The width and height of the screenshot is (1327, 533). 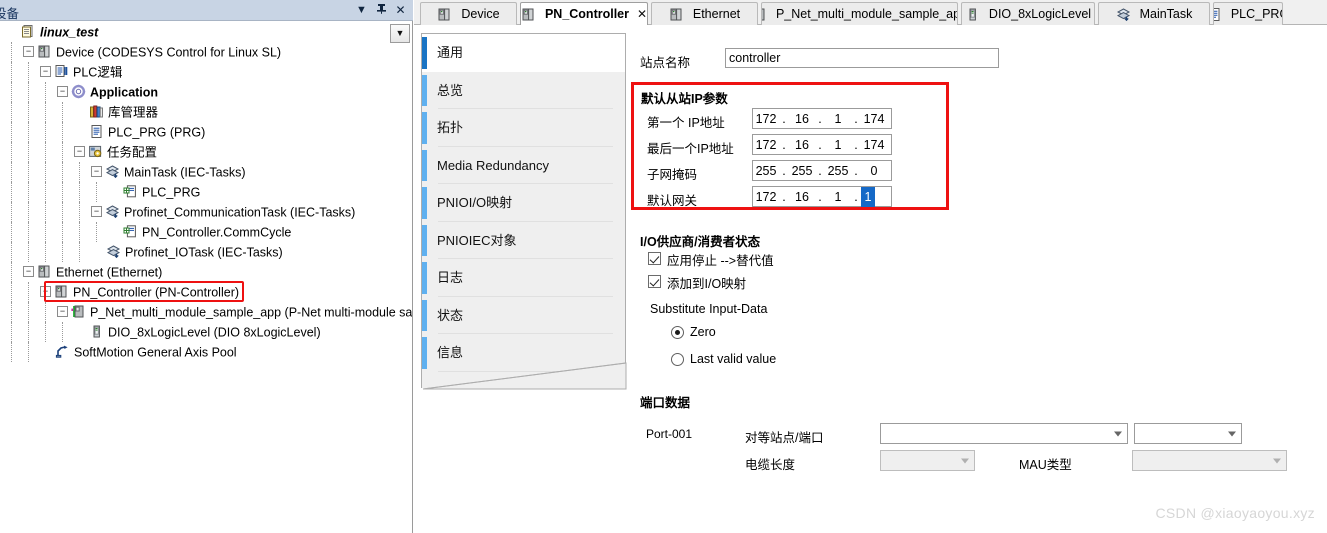 I want to click on category-tab-5: PNIOIEC对象, so click(x=523, y=240).